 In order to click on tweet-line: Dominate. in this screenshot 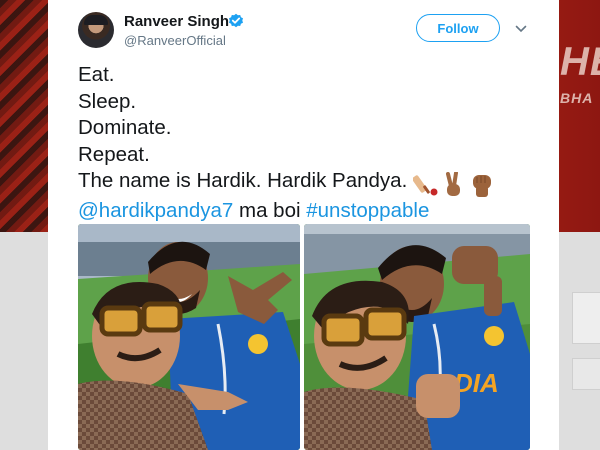, I will do `click(125, 127)`.